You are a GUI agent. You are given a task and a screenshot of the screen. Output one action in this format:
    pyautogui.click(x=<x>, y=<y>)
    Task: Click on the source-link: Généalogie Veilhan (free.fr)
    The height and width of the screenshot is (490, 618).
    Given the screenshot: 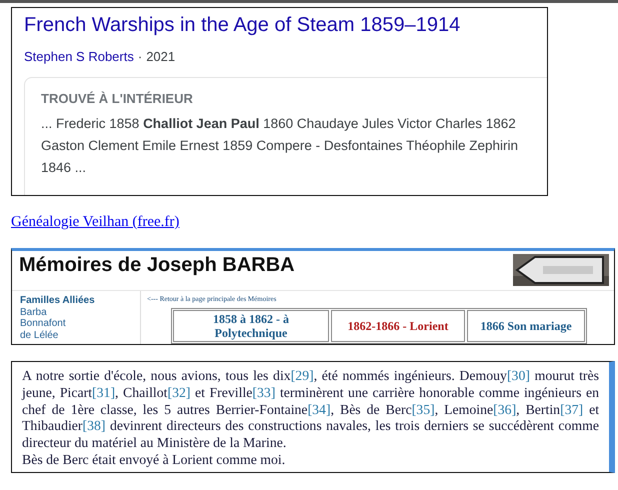 What is the action you would take?
    pyautogui.click(x=95, y=222)
    